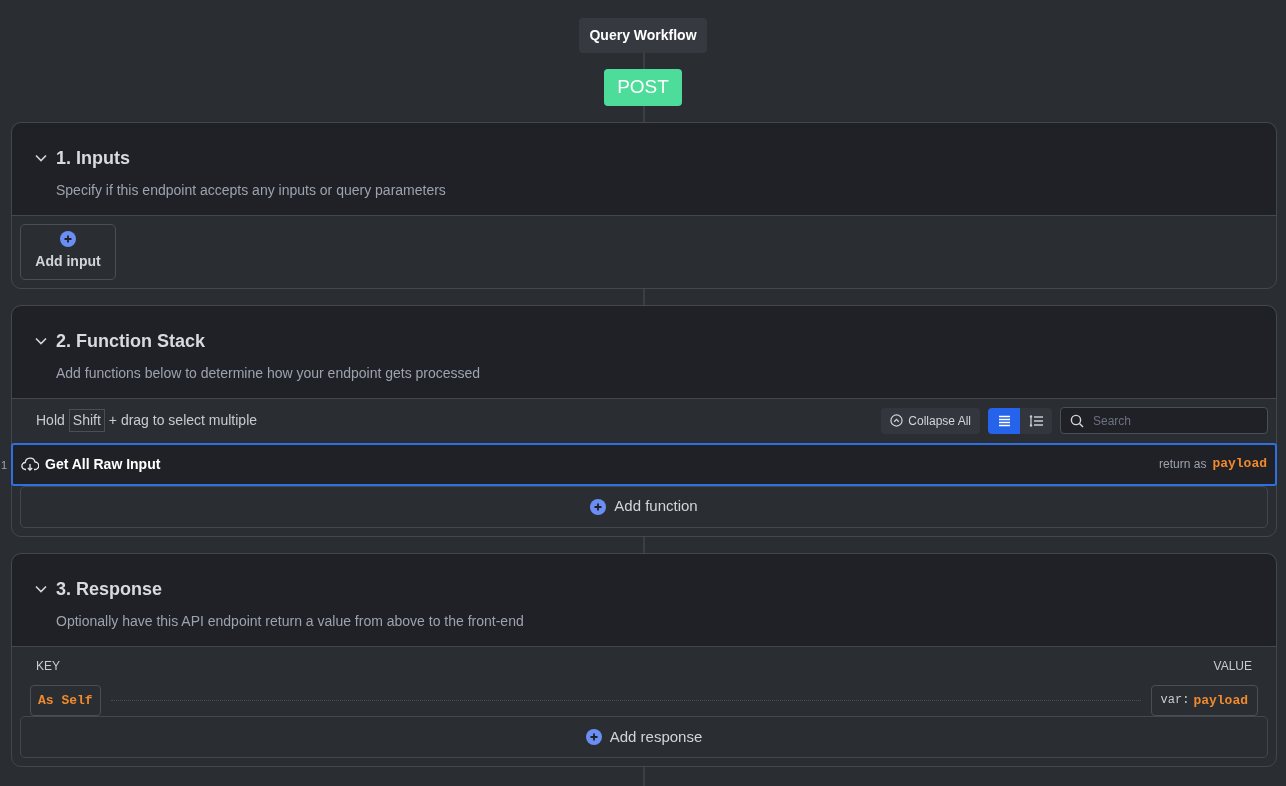 This screenshot has width=1286, height=786. I want to click on section-description: Optionally have this API endpoint return a value from above to the front-end, so click(290, 621).